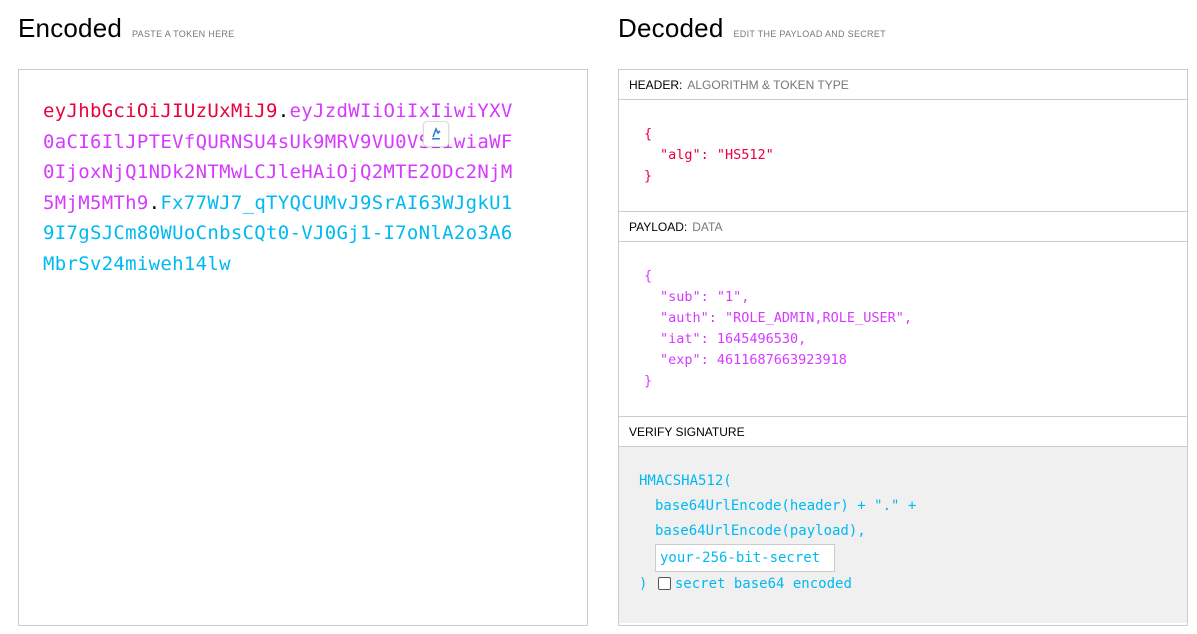 The image size is (1197, 634). I want to click on encoded-title: Encoded, so click(70, 28).